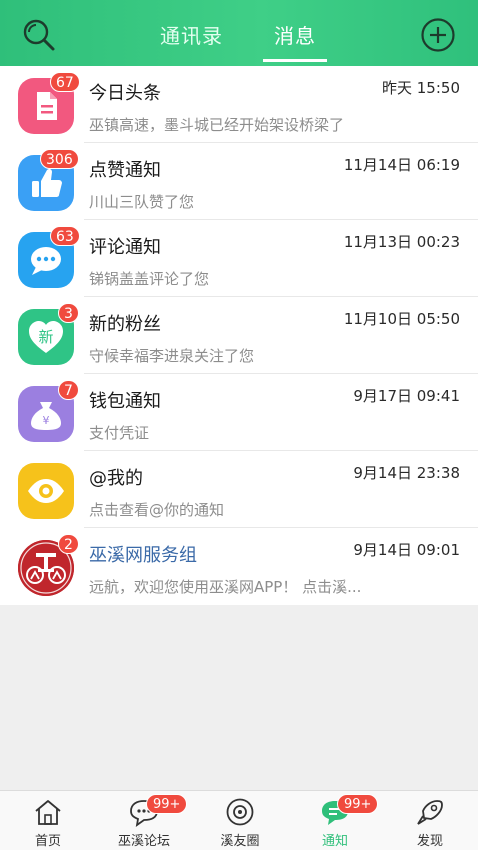  What do you see at coordinates (430, 812) in the screenshot?
I see `rocket-icon` at bounding box center [430, 812].